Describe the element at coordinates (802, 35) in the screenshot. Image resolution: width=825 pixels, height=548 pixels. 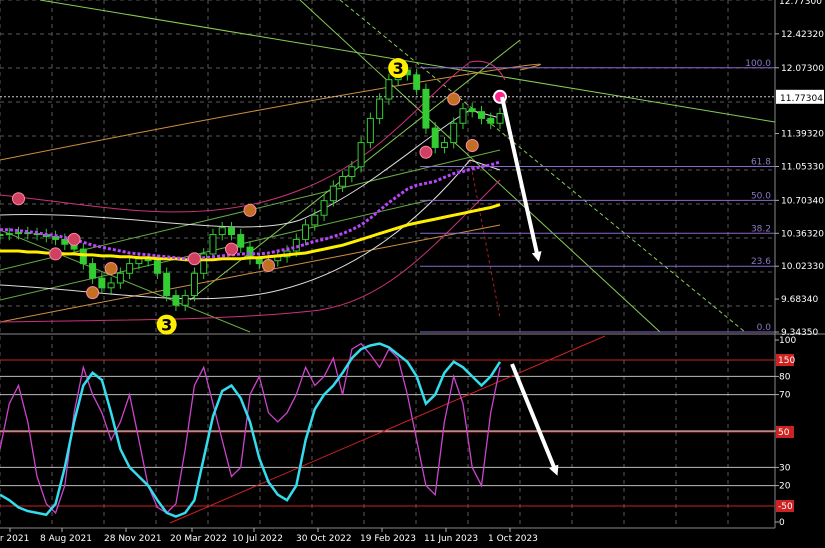
I see `price-tick-label: 12.42320` at that location.